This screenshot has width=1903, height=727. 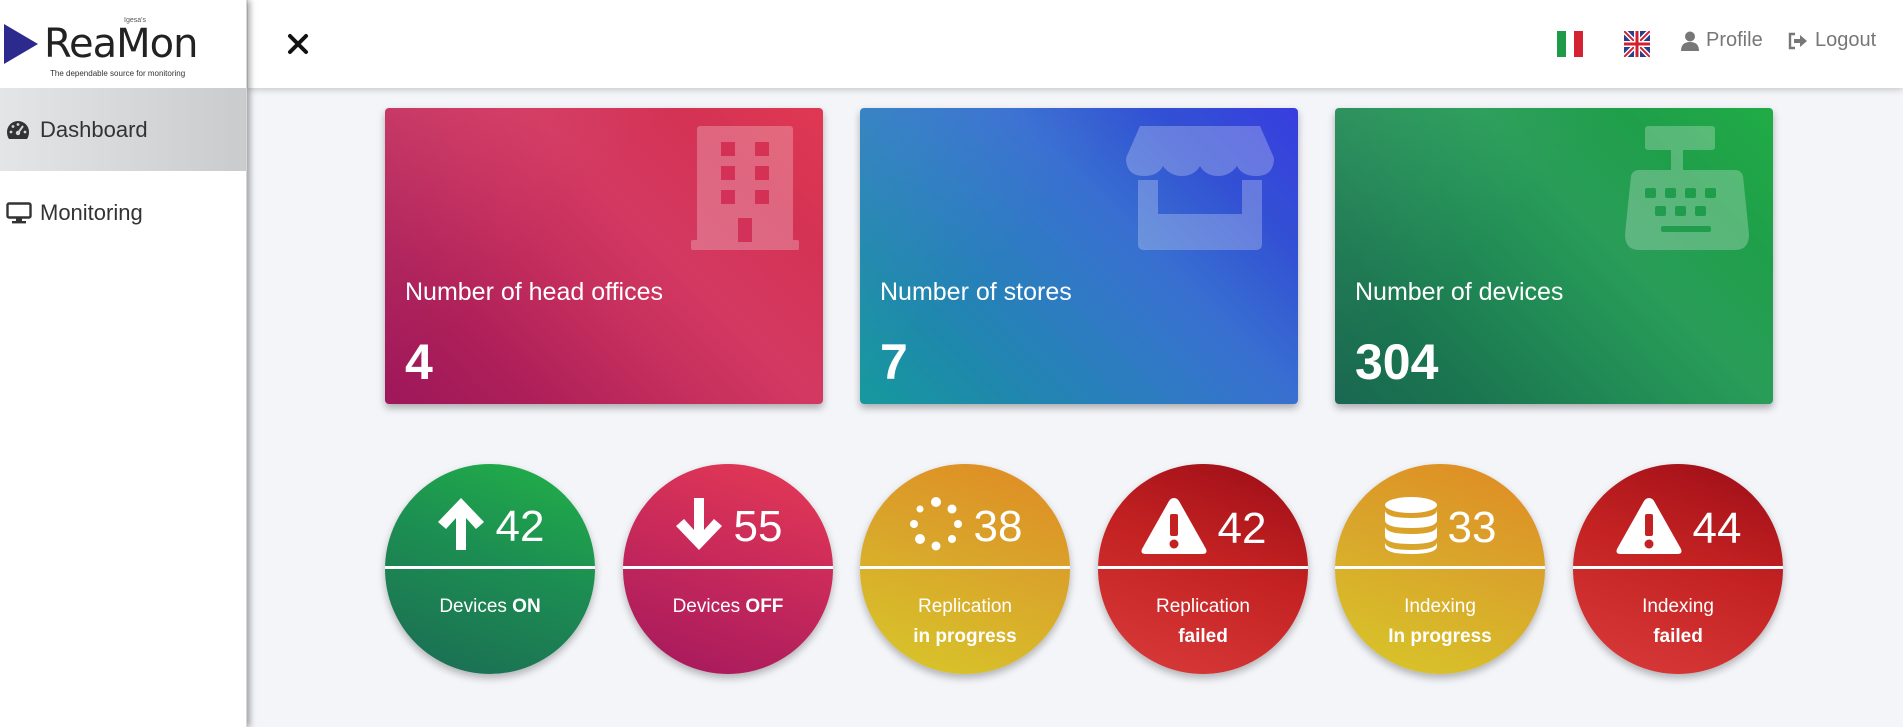 What do you see at coordinates (1203, 621) in the screenshot?
I see `circle-label: Replication failed` at bounding box center [1203, 621].